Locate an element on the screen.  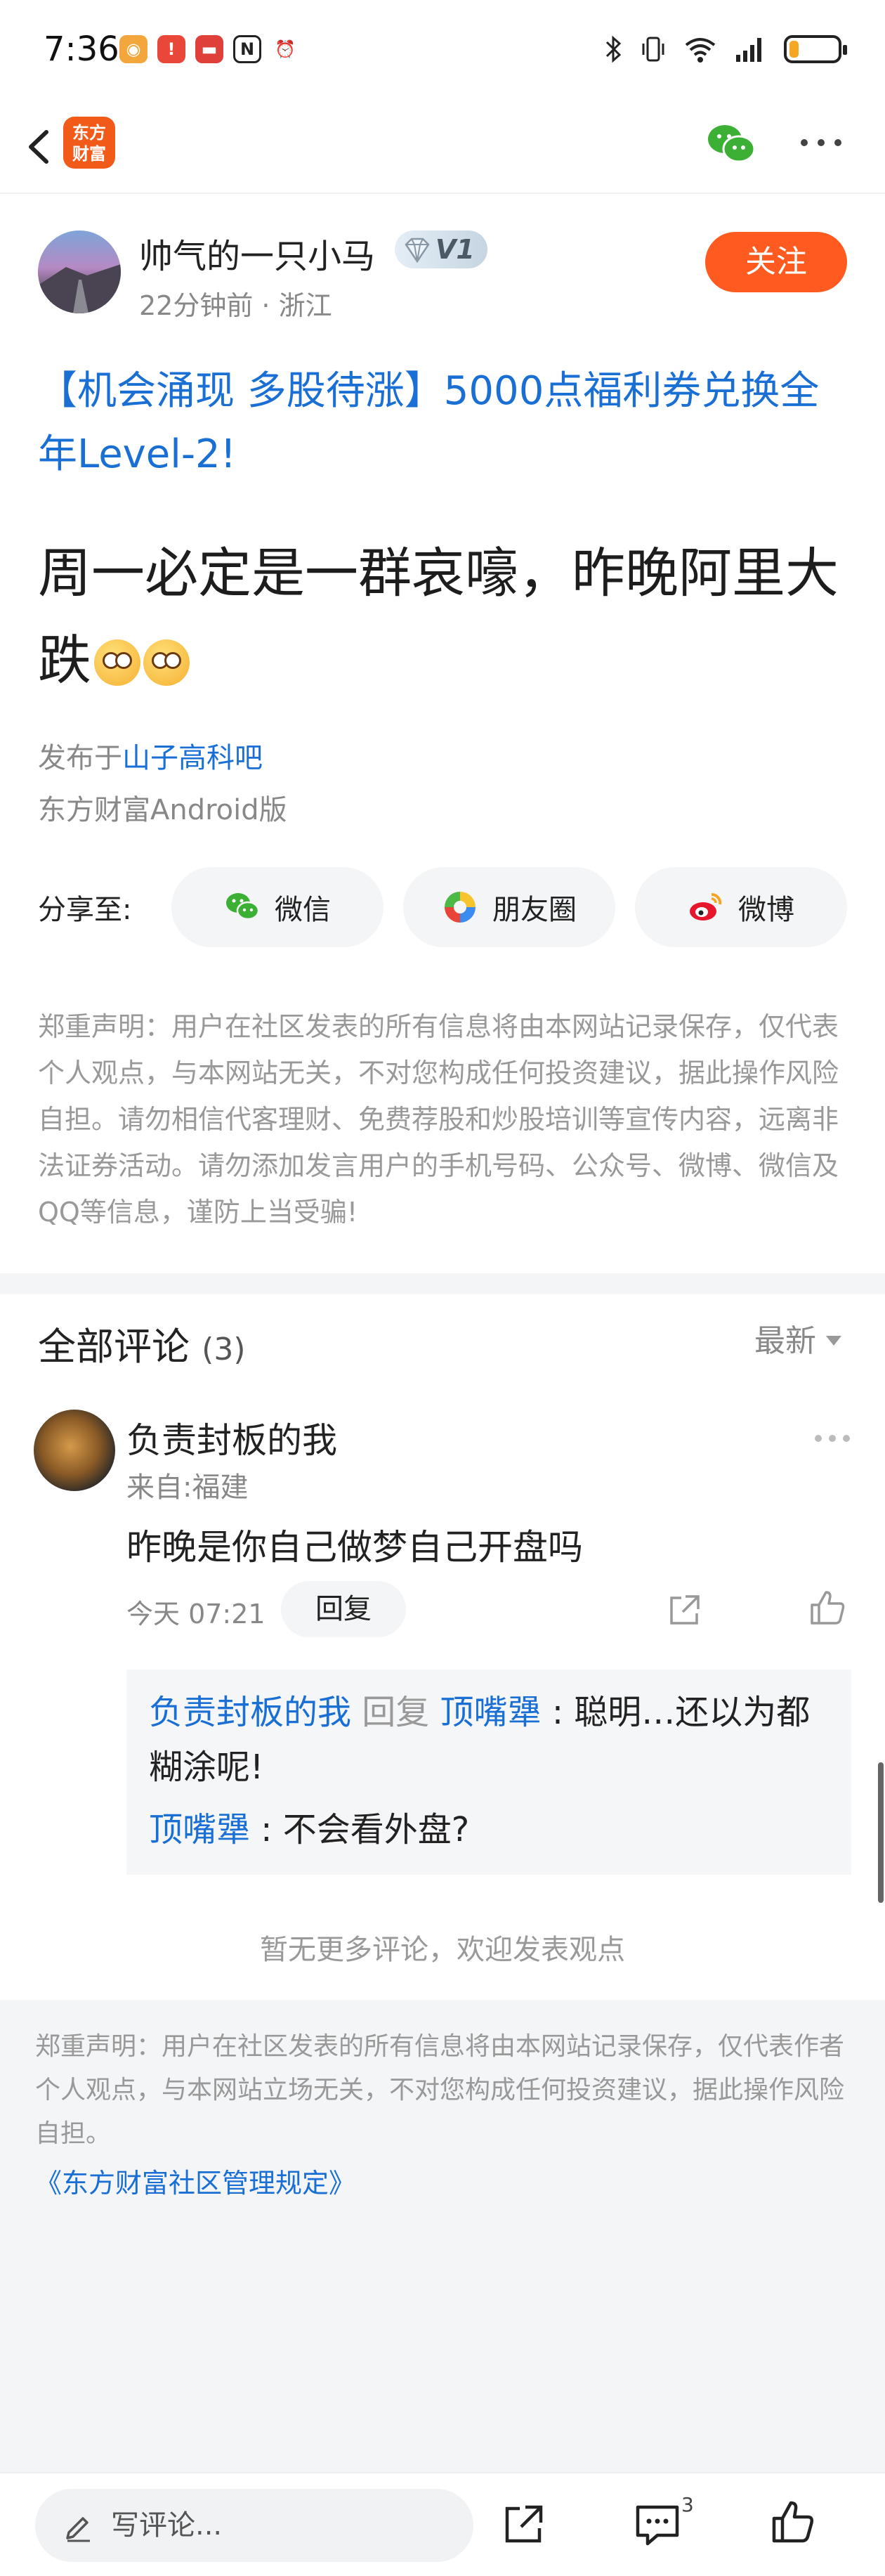
share-wechat-button: 微信 is located at coordinates (277, 907).